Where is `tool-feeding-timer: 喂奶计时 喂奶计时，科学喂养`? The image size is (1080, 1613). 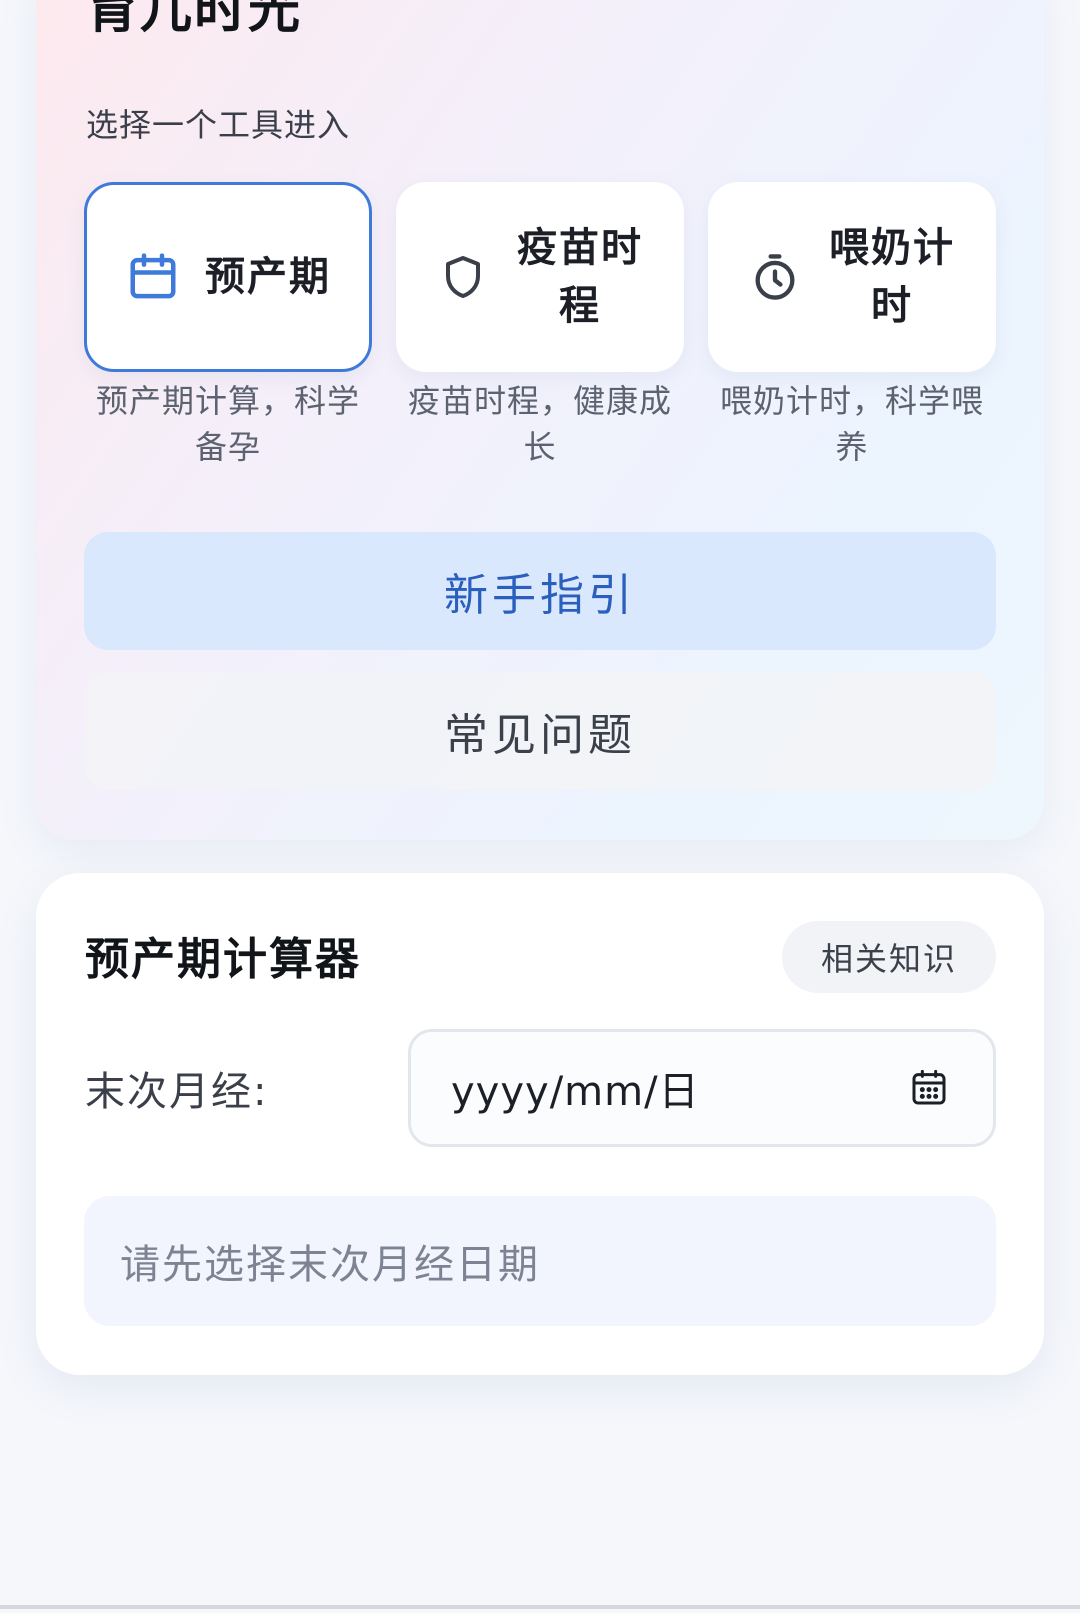 tool-feeding-timer: 喂奶计时 喂奶计时，科学喂养 is located at coordinates (852, 332).